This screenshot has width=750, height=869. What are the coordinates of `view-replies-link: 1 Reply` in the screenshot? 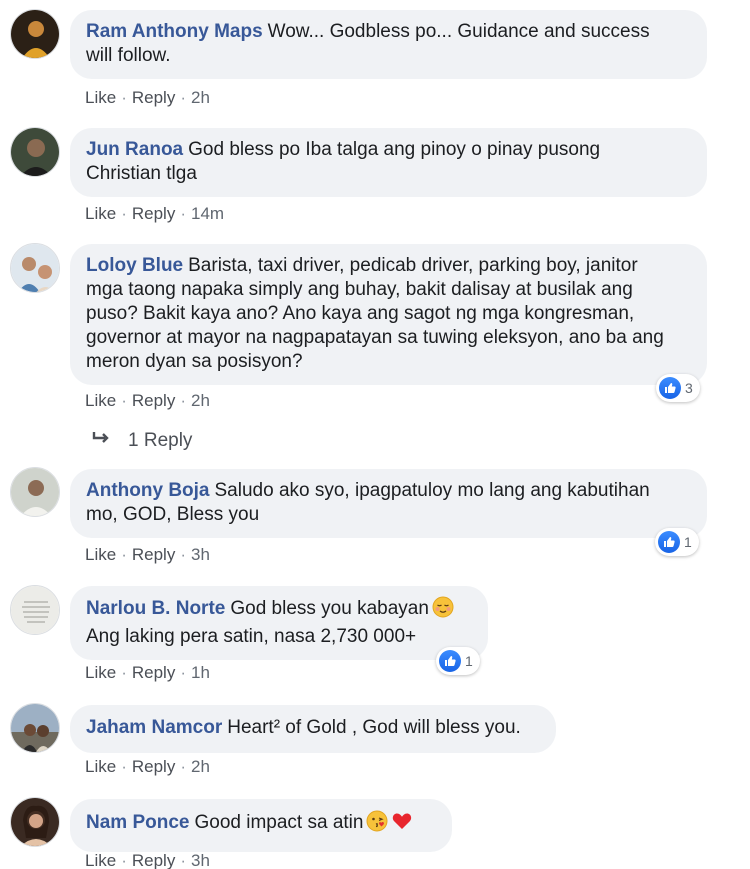 It's located at (142, 441).